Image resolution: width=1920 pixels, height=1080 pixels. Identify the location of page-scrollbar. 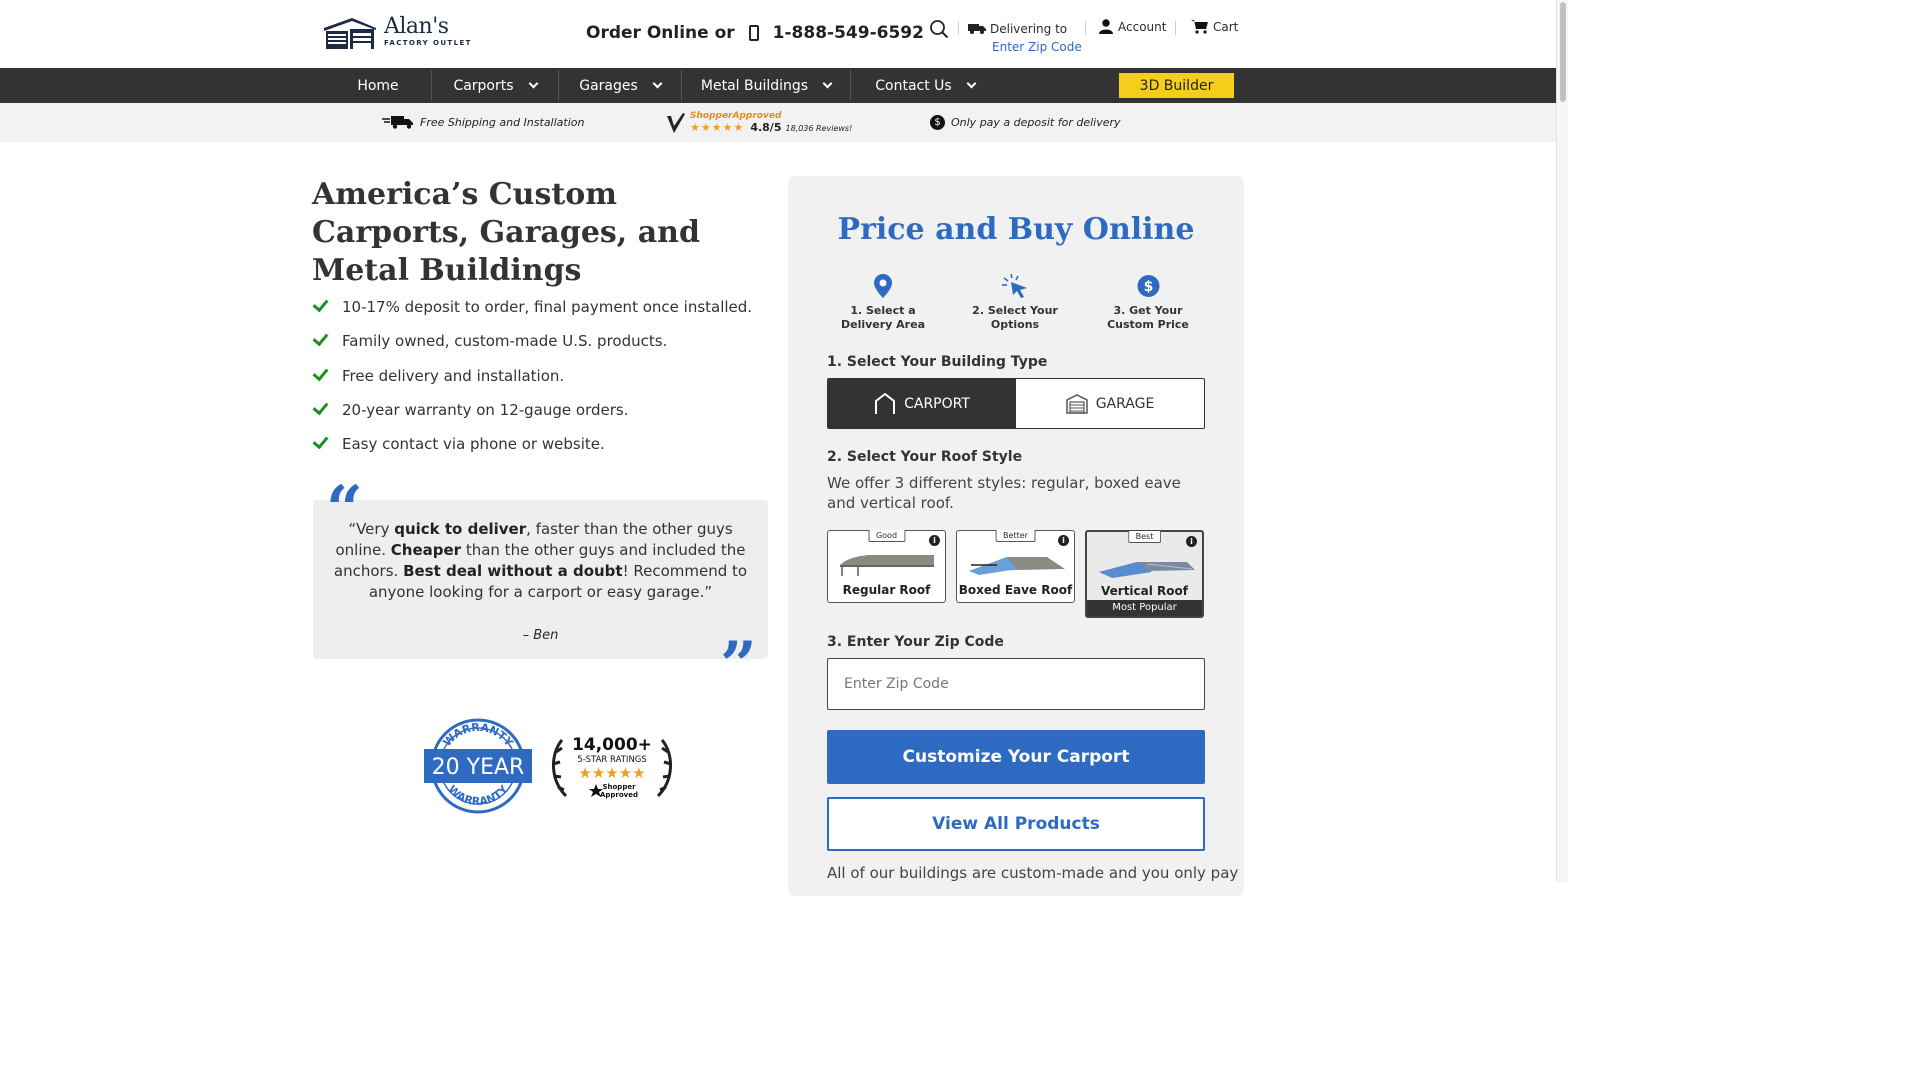
(1562, 441).